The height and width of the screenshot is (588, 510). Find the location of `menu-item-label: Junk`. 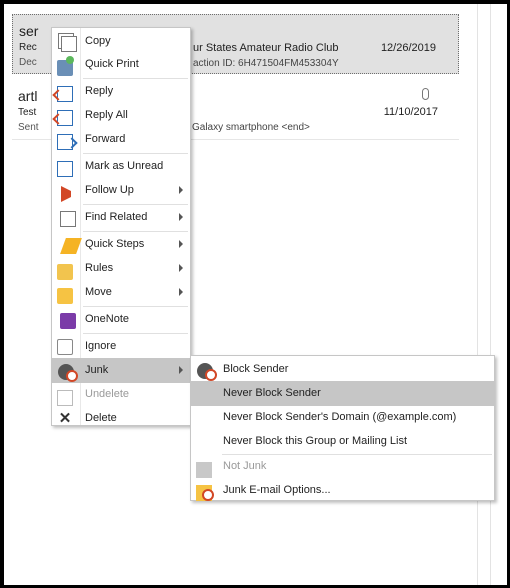

menu-item-label: Junk is located at coordinates (97, 370).